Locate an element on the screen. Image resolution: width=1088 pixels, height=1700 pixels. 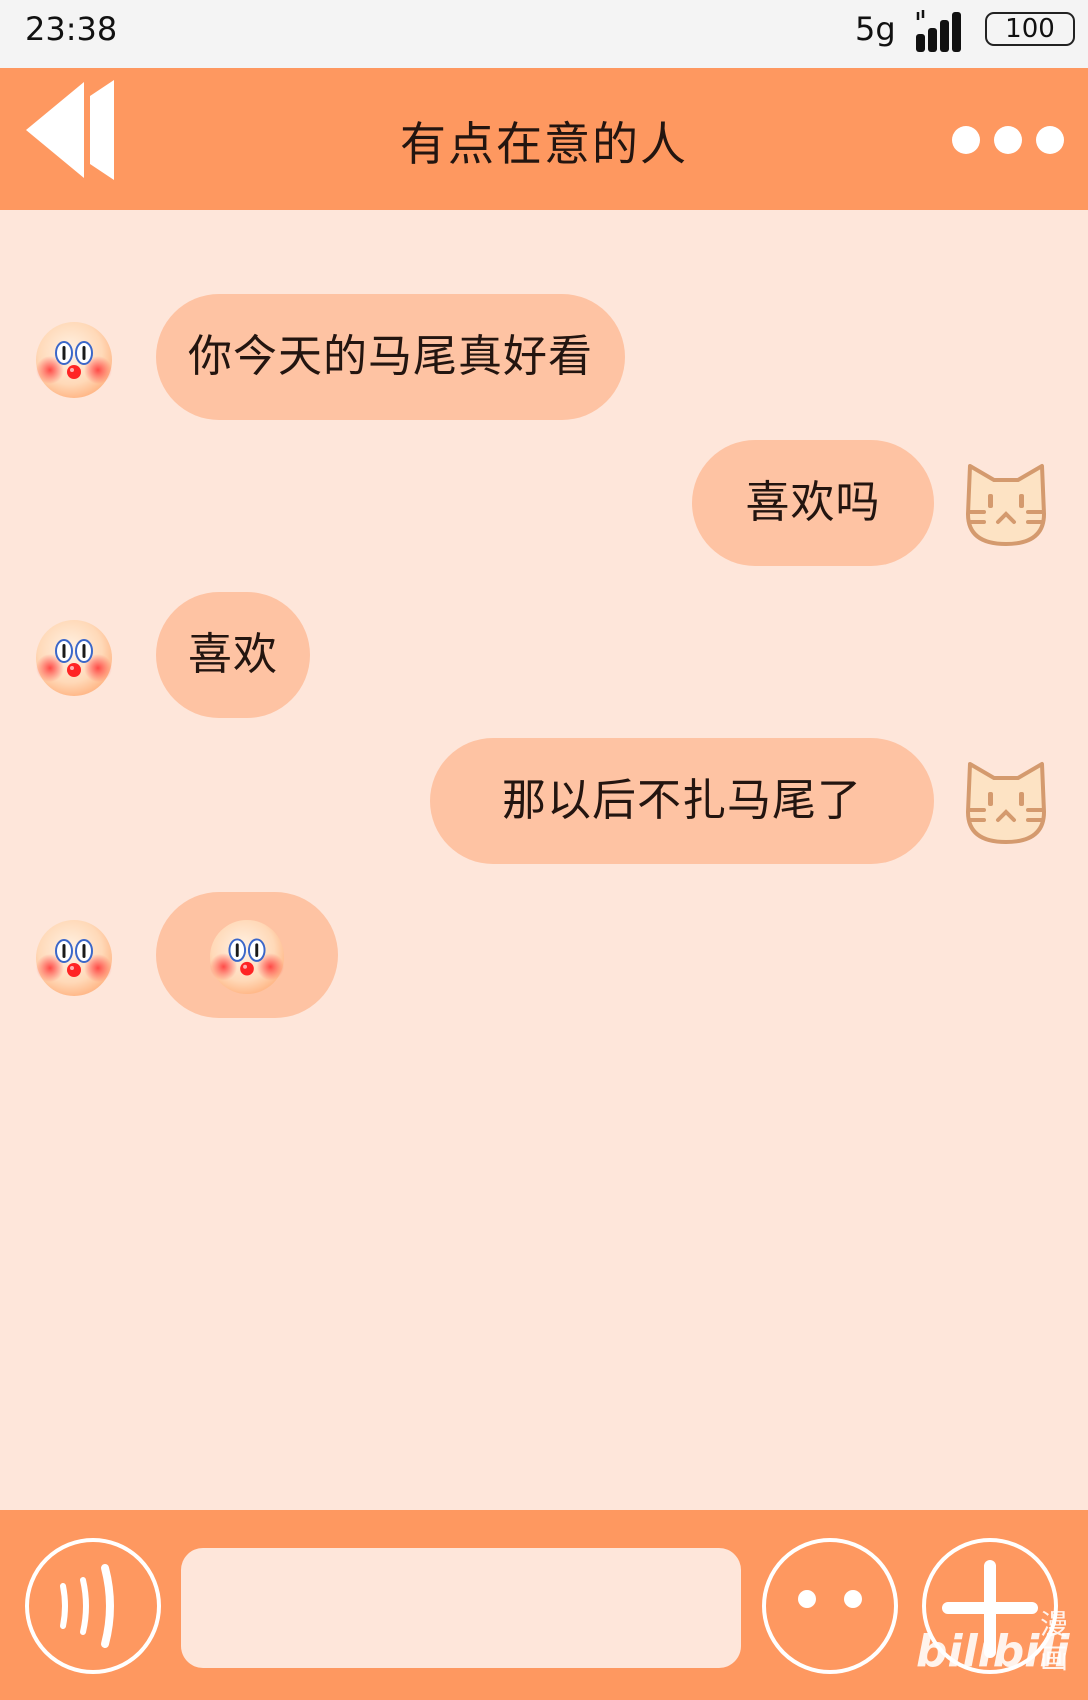
message-row: 喜欢 is located at coordinates (544, 655).